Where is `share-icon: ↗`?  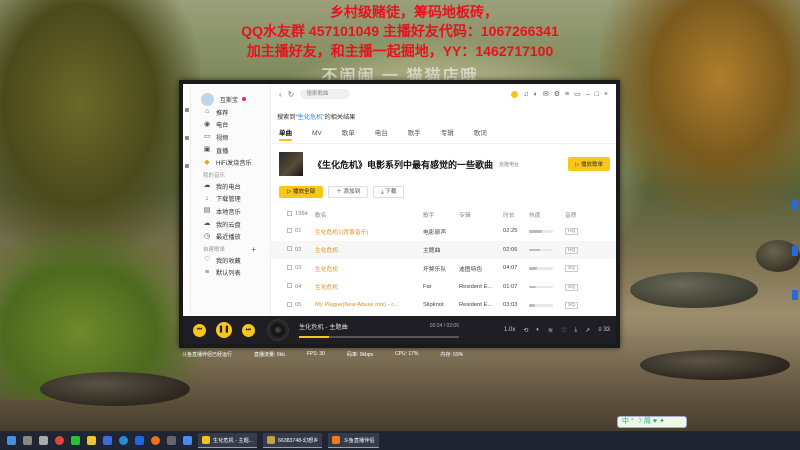 share-icon: ↗ is located at coordinates (587, 330).